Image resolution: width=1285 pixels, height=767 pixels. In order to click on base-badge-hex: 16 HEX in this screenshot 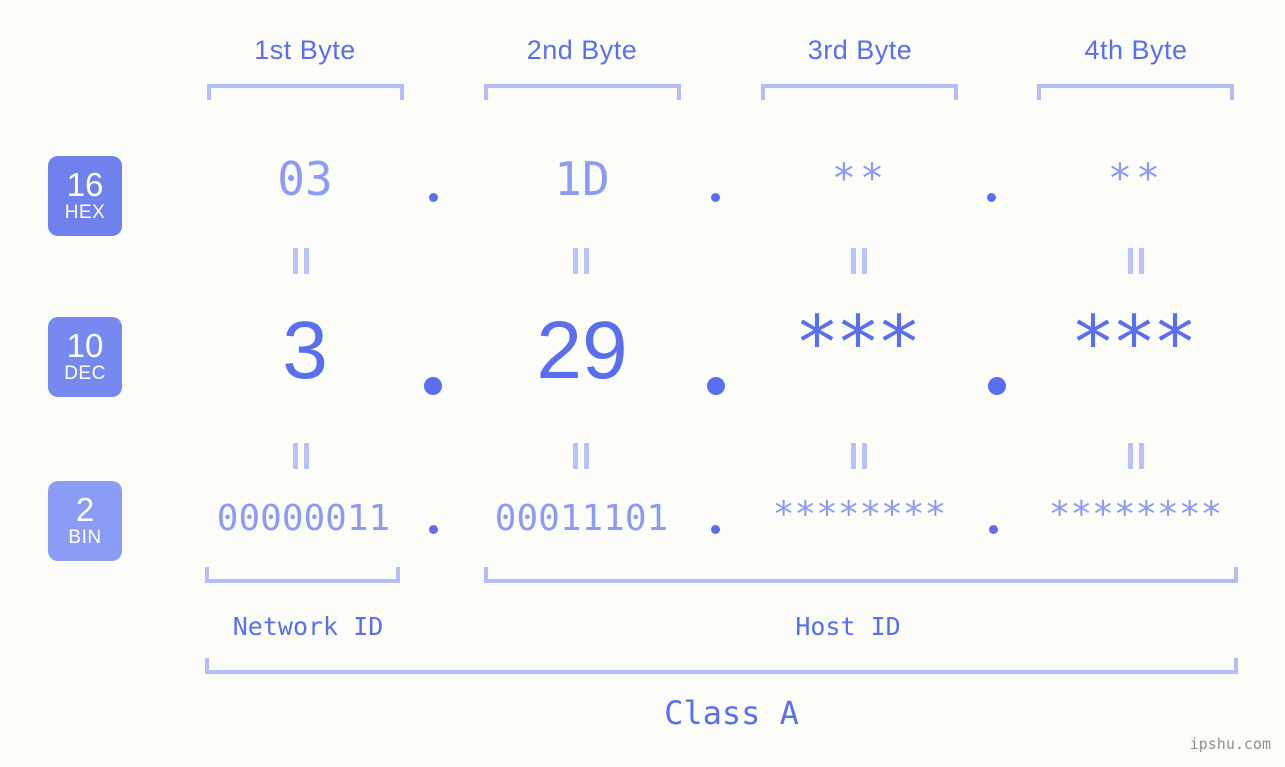, I will do `click(85, 196)`.